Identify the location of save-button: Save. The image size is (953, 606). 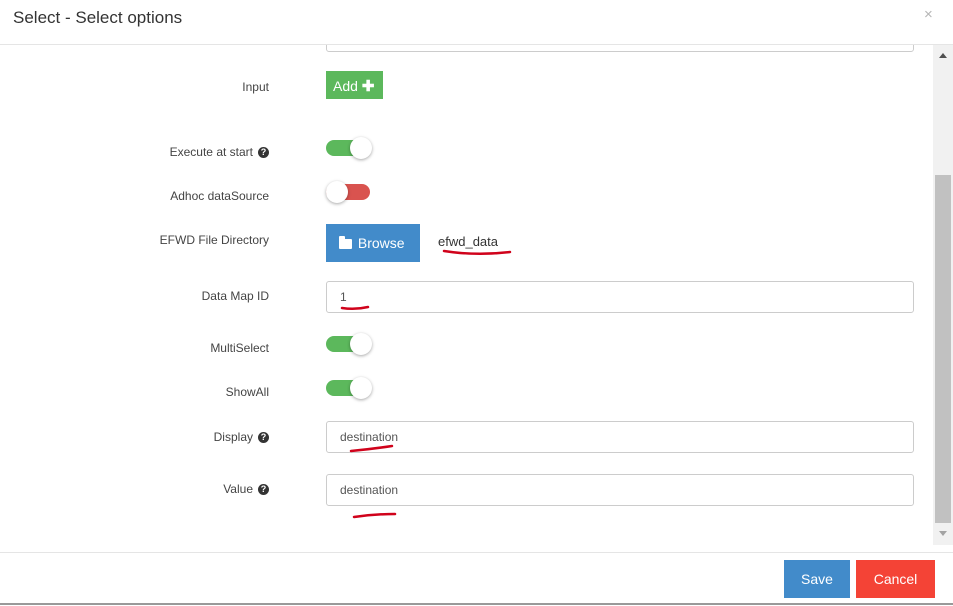
(817, 579).